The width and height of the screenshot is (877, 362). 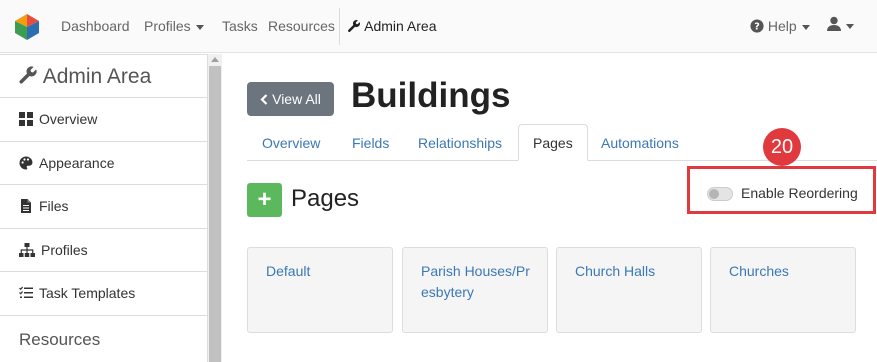 I want to click on sidebar-item-label: Overview, so click(x=68, y=119).